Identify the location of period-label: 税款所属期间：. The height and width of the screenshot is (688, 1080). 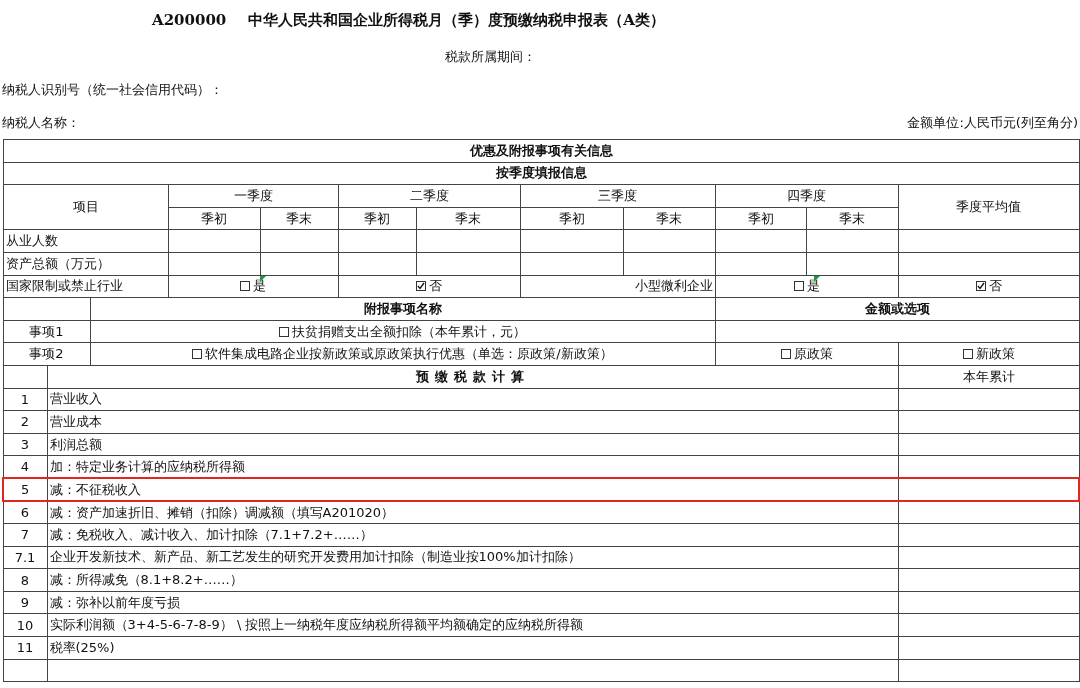
(490, 56).